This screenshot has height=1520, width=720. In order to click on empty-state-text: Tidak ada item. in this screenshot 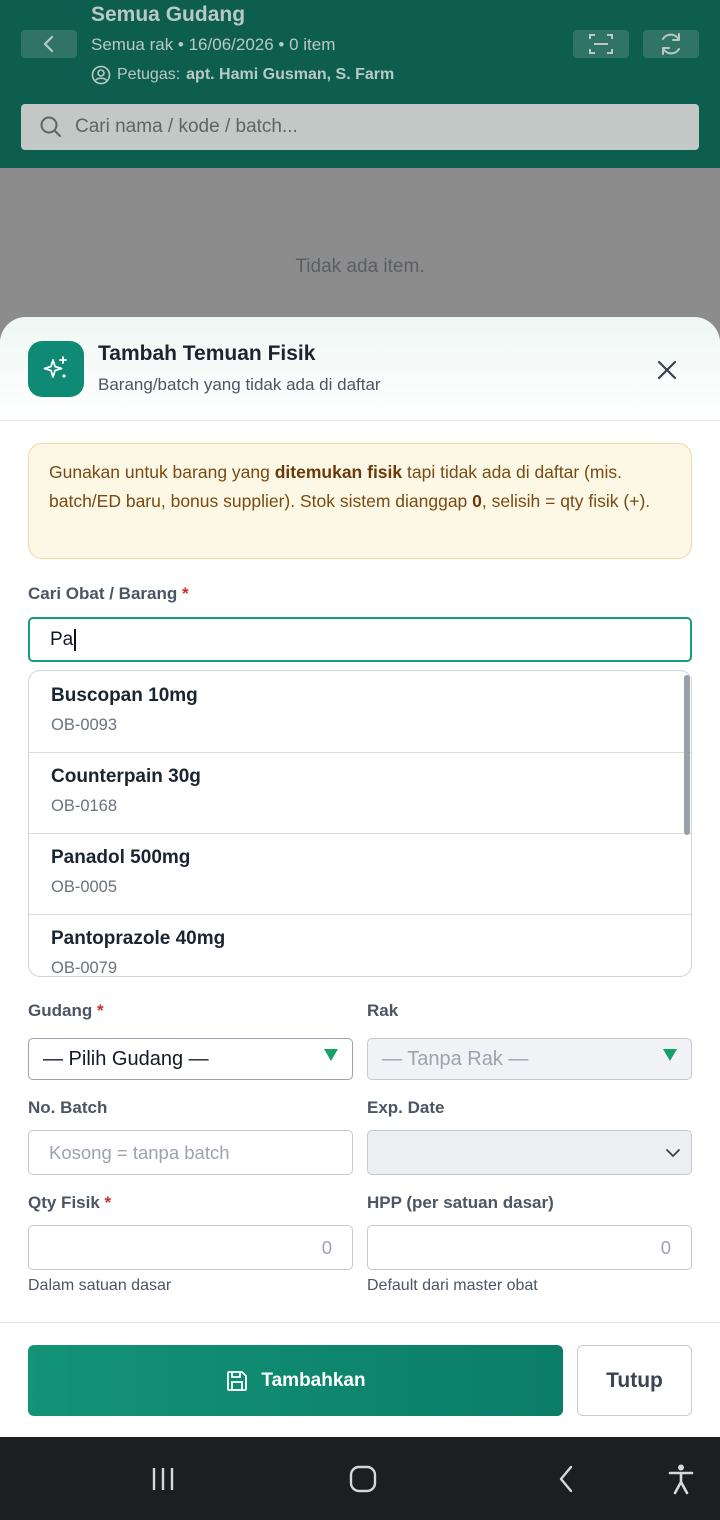, I will do `click(360, 266)`.